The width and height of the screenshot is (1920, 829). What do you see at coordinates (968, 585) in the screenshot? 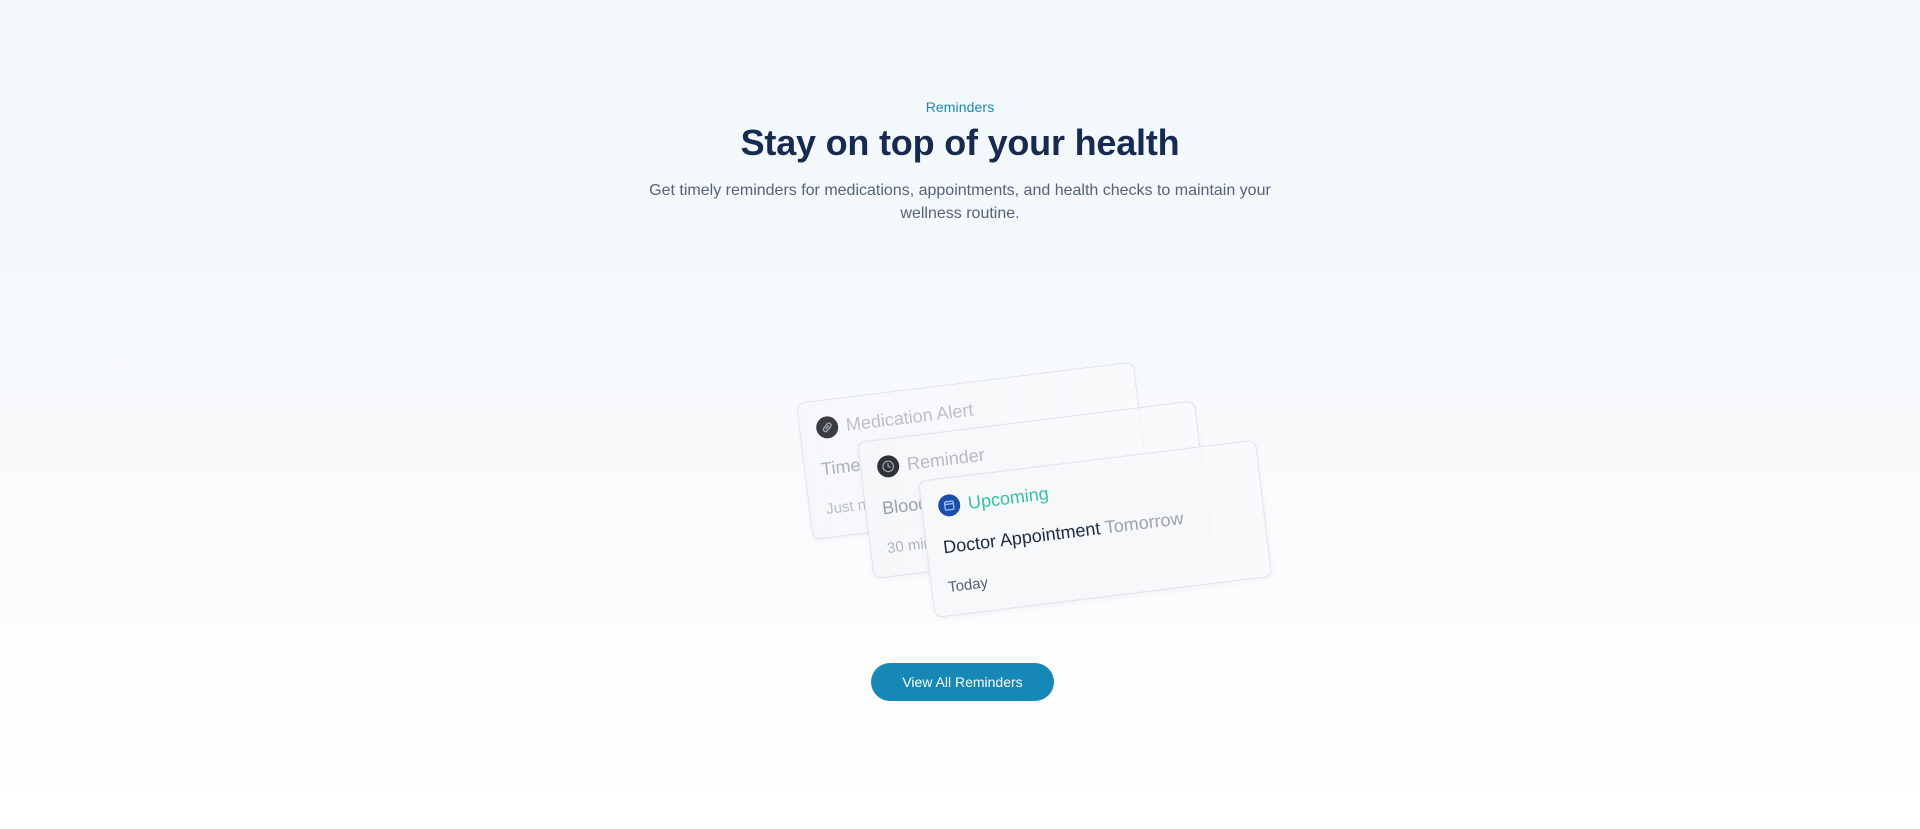
I see `card-time: Today` at bounding box center [968, 585].